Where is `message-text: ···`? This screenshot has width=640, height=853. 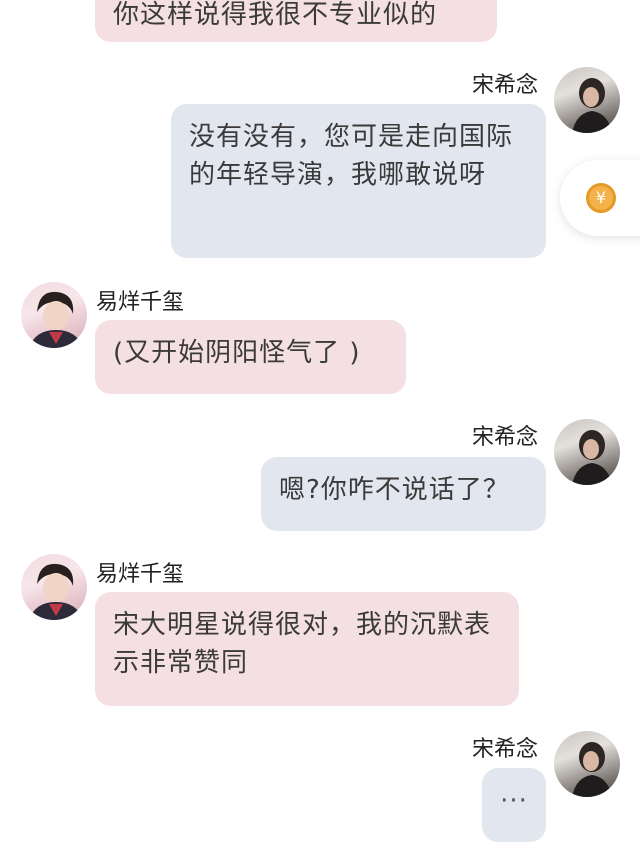
message-text: ··· is located at coordinates (514, 801).